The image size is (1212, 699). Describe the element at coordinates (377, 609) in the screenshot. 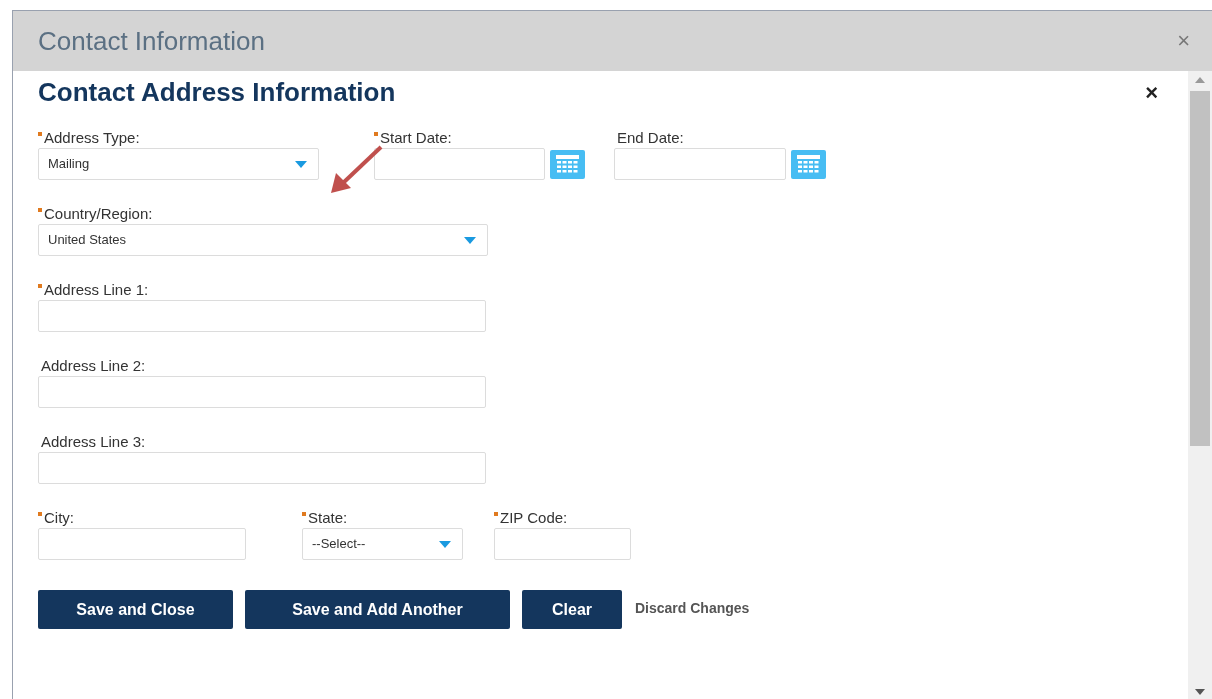

I see `action-button: Save and Add Another` at that location.